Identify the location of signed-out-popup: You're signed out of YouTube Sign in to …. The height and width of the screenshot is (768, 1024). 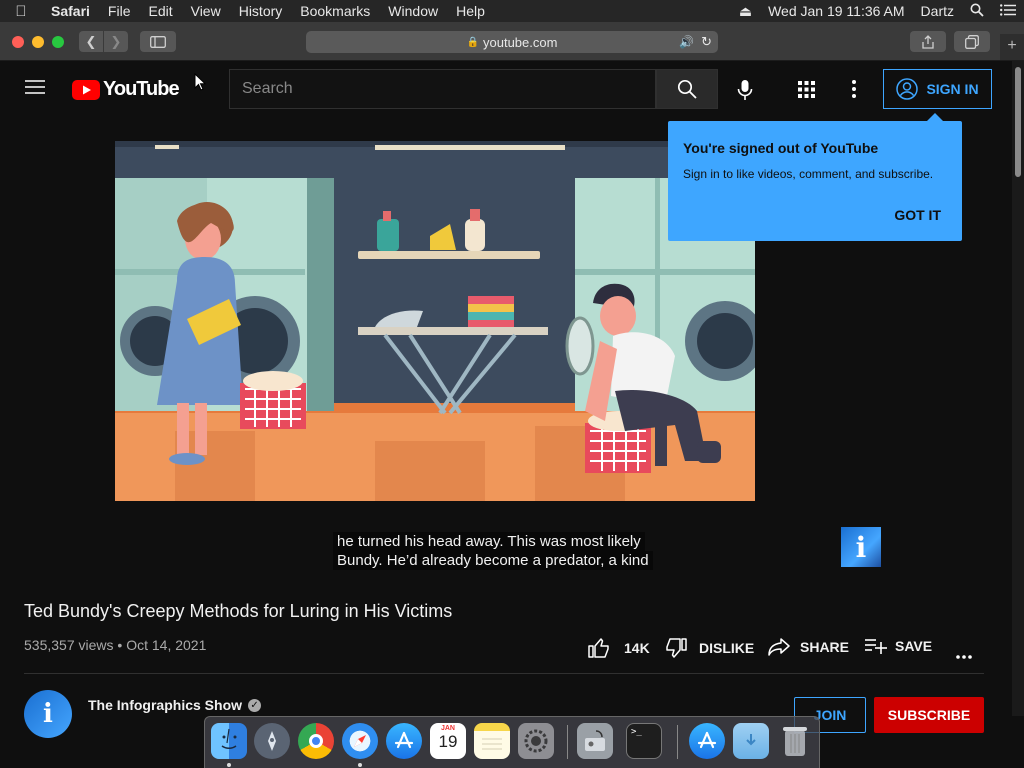
(815, 177).